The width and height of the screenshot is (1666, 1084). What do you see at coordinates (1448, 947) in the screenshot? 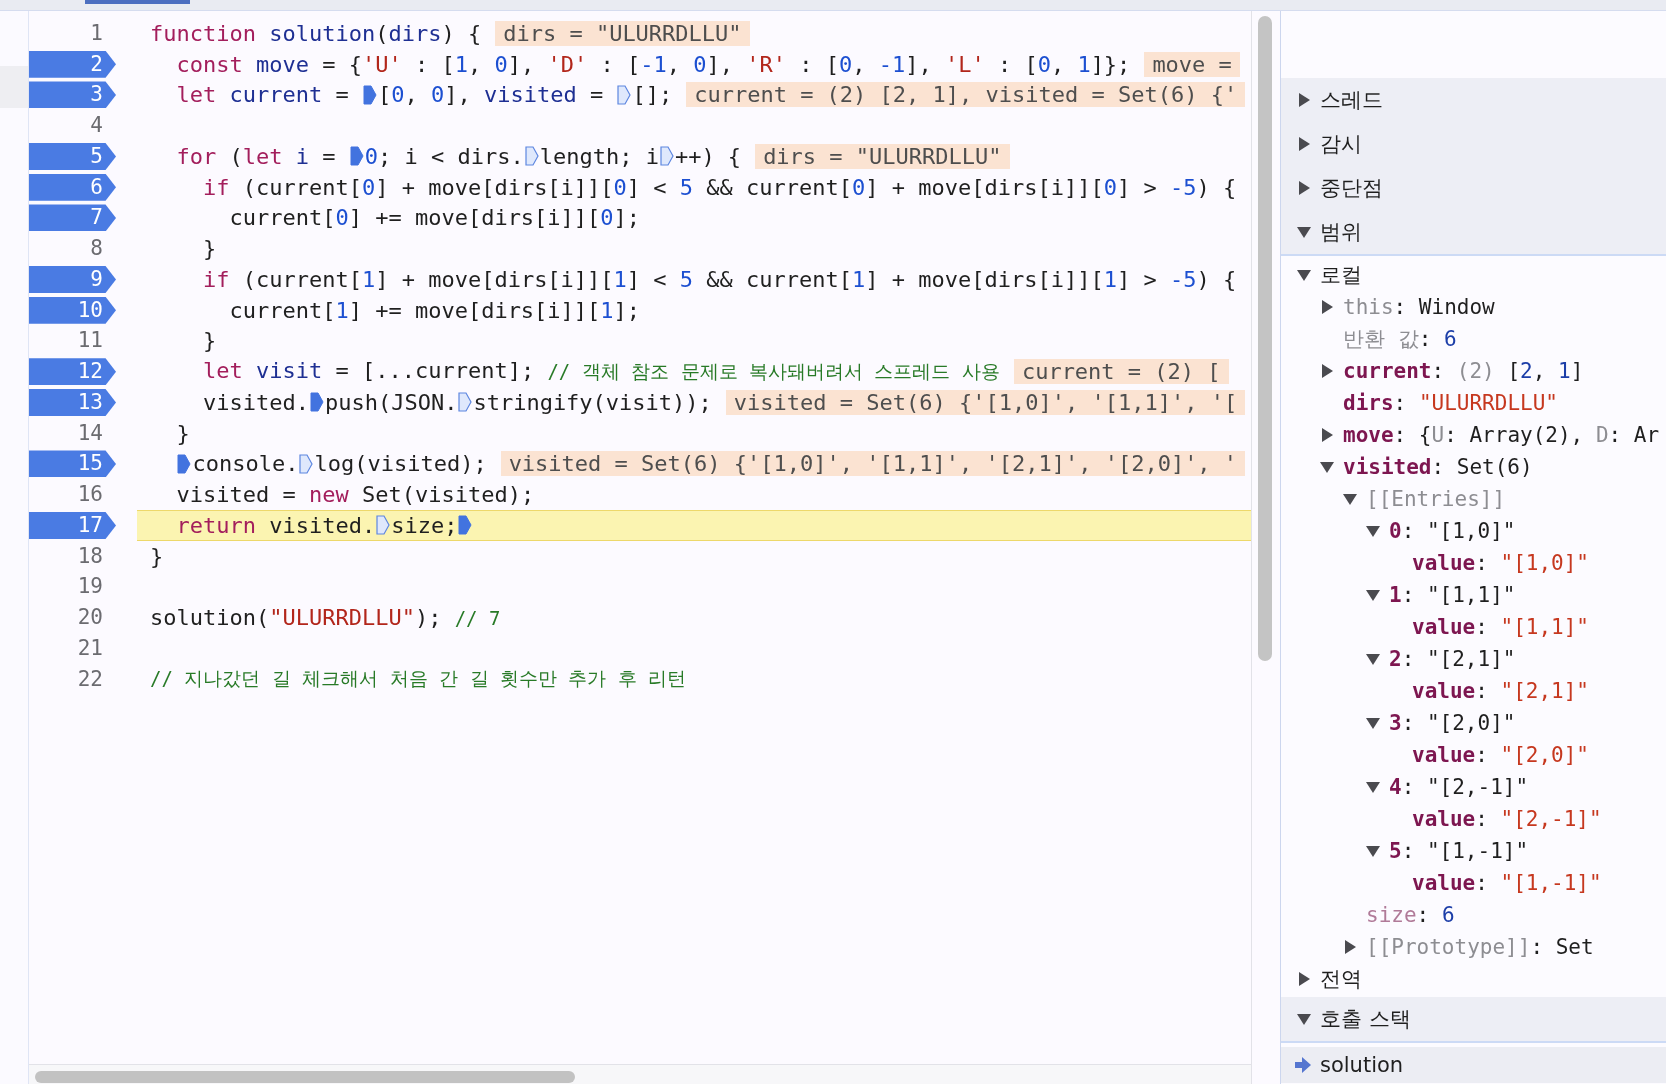
I see `property-name: [[Prototype]]` at bounding box center [1448, 947].